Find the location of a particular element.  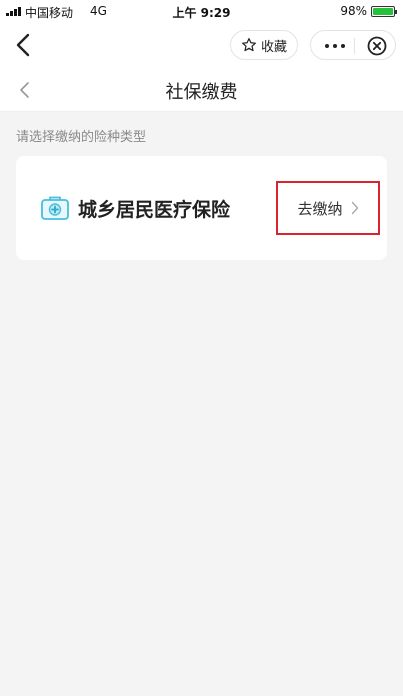

mini-program-capsule is located at coordinates (353, 45).